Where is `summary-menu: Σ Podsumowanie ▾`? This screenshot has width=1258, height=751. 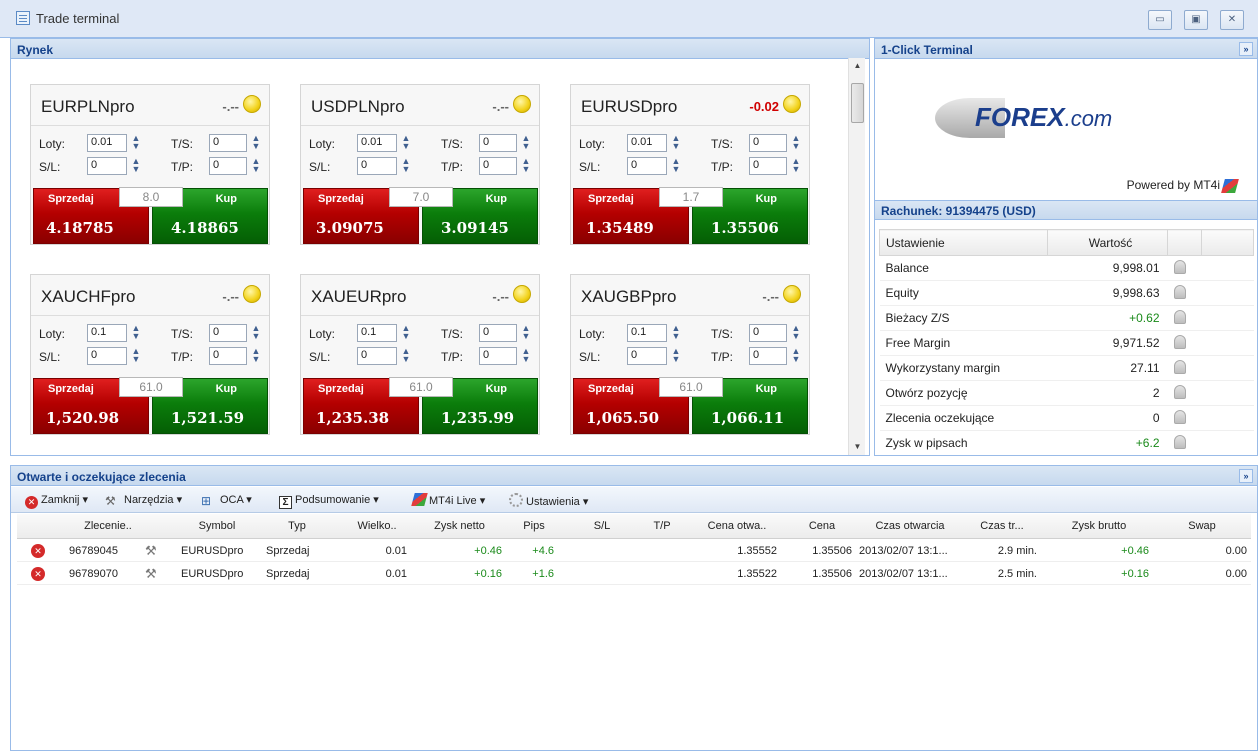 summary-menu: Σ Podsumowanie ▾ is located at coordinates (329, 501).